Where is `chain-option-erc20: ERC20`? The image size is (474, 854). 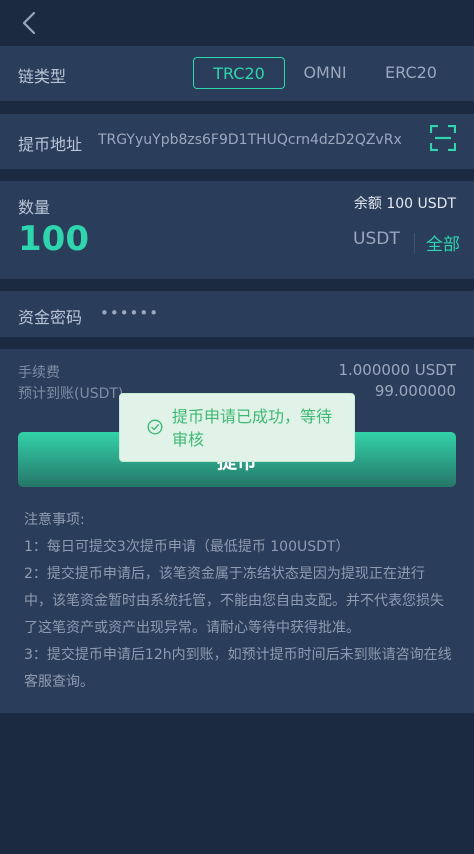
chain-option-erc20: ERC20 is located at coordinates (411, 73).